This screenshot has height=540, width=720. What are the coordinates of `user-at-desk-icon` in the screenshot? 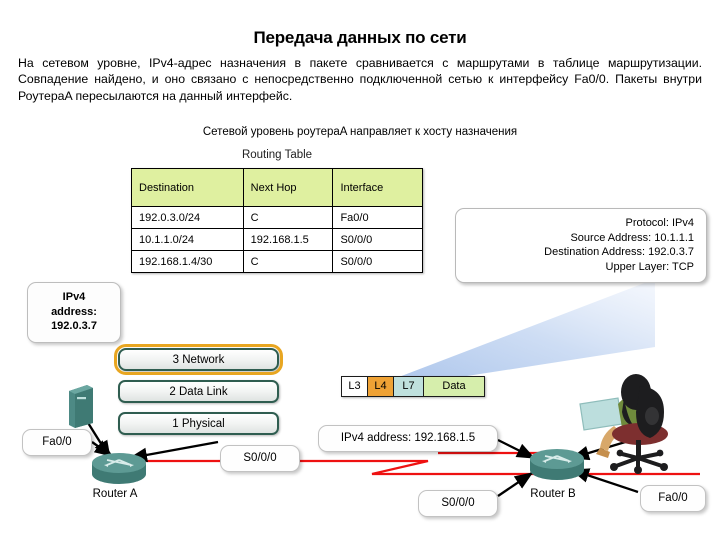 It's located at (623, 424).